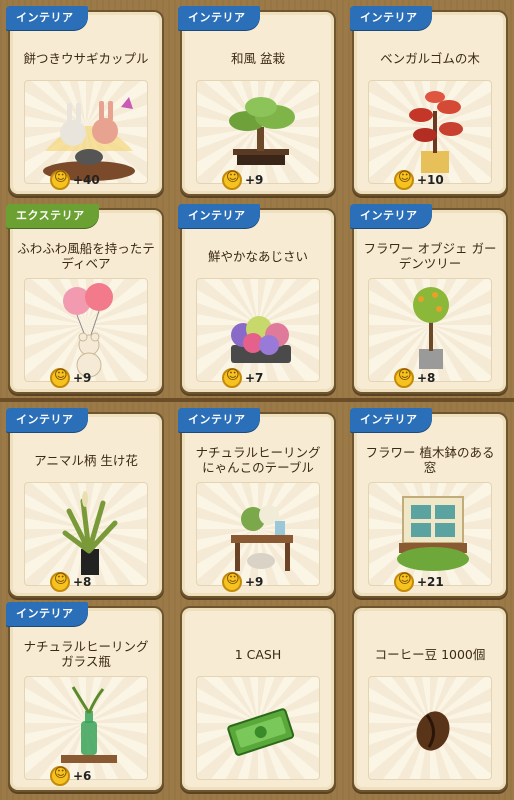 The image size is (514, 800). What do you see at coordinates (430, 330) in the screenshot?
I see `garden-tree-icon` at bounding box center [430, 330].